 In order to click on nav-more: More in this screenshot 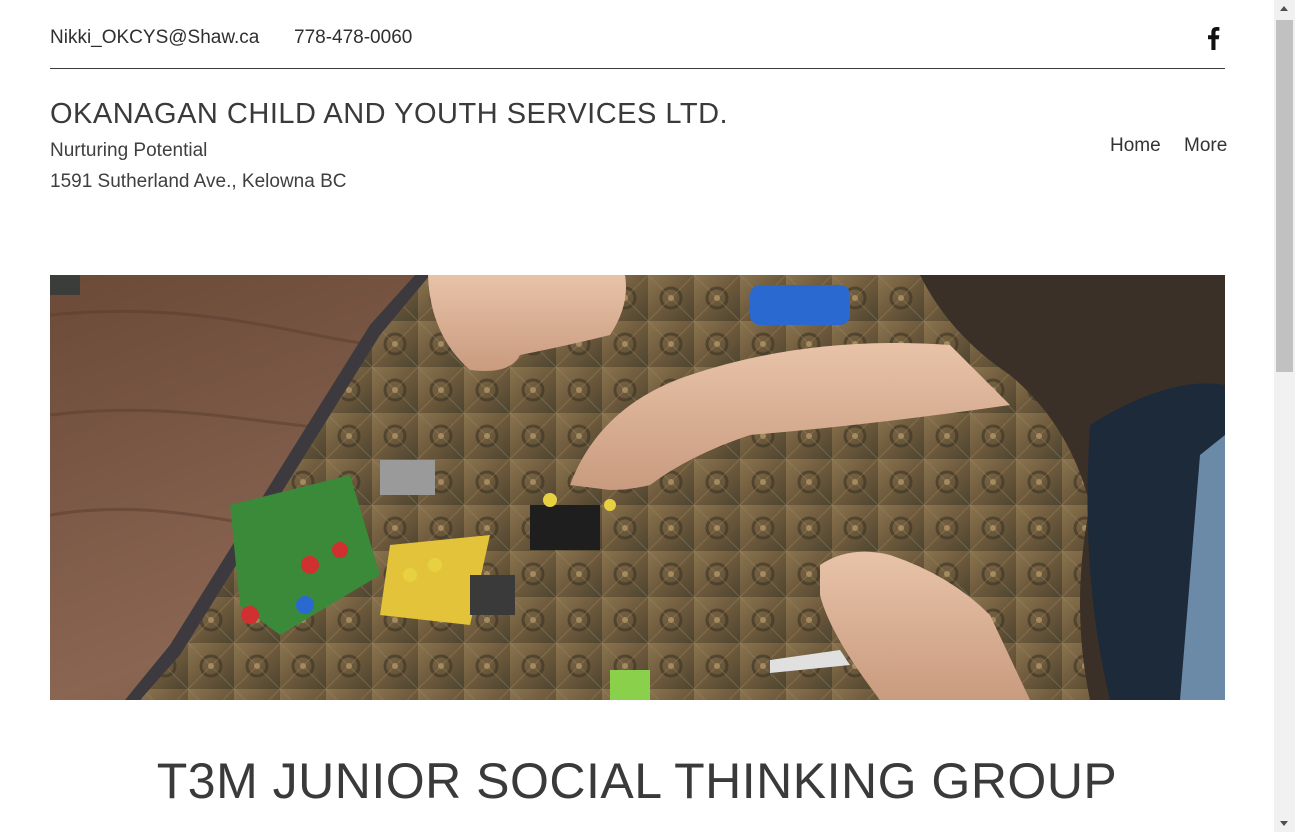, I will do `click(1205, 146)`.